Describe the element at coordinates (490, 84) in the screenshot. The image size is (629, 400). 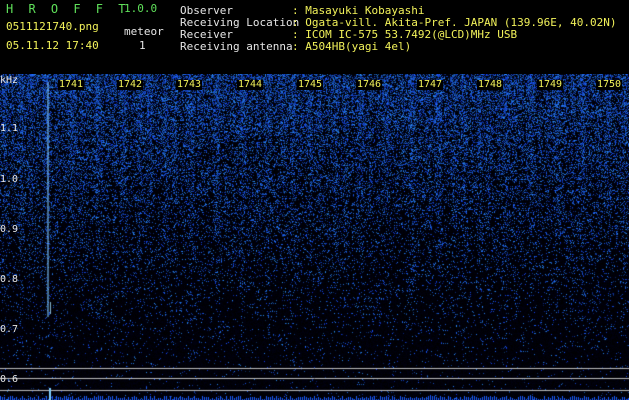
I see `x-tick-label: 1748` at that location.